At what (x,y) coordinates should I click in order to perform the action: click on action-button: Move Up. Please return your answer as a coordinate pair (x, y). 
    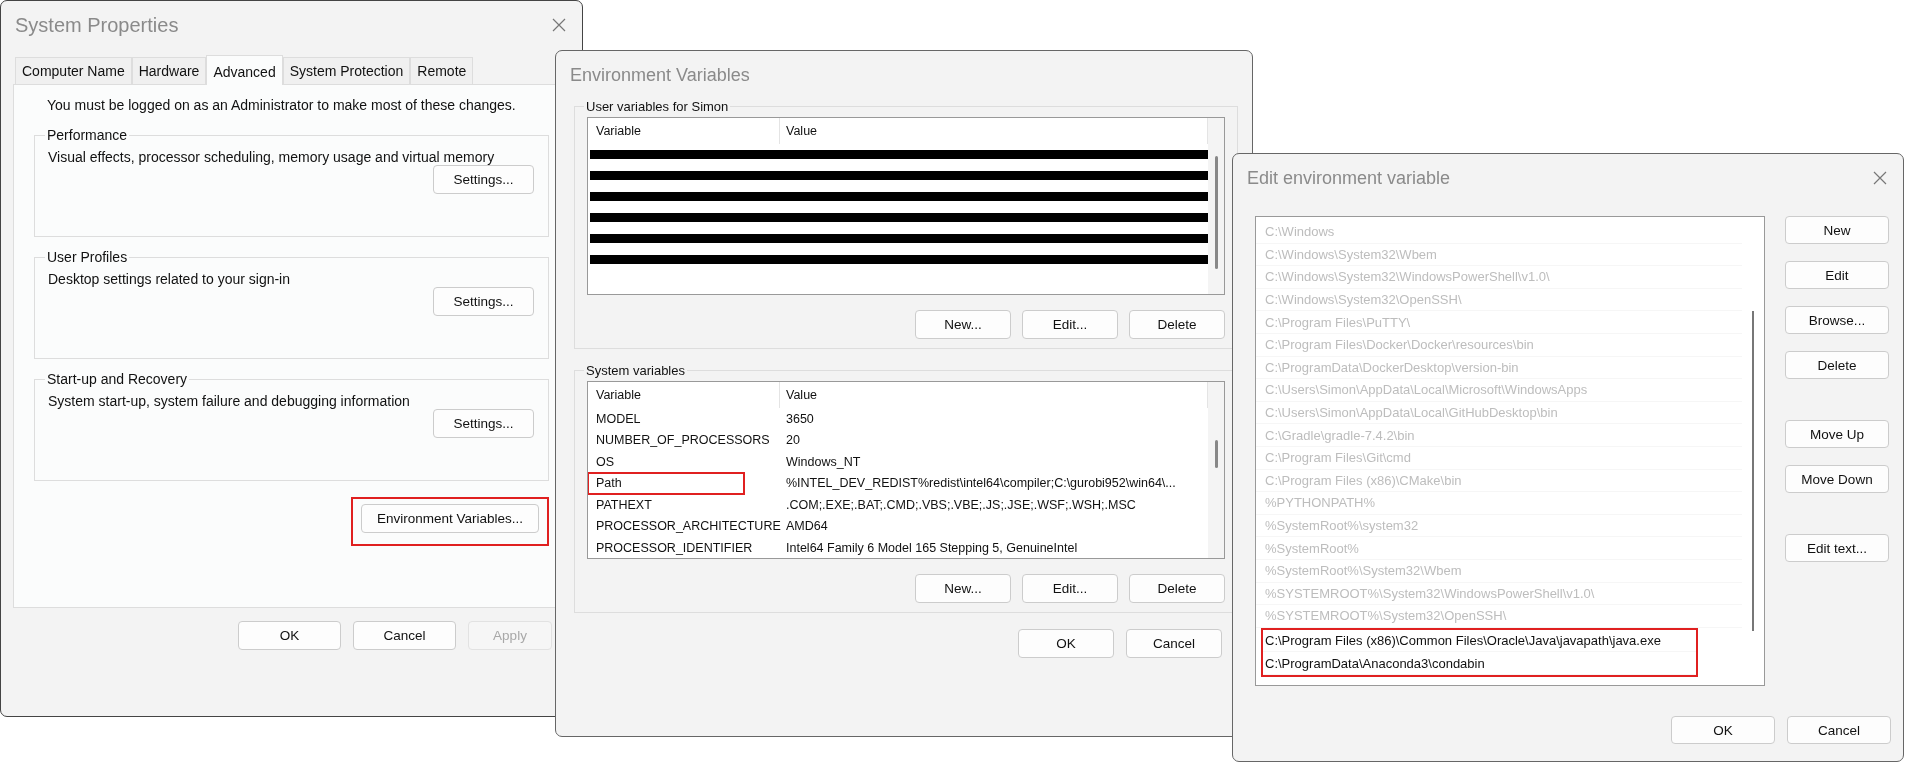
    Looking at the image, I should click on (1837, 434).